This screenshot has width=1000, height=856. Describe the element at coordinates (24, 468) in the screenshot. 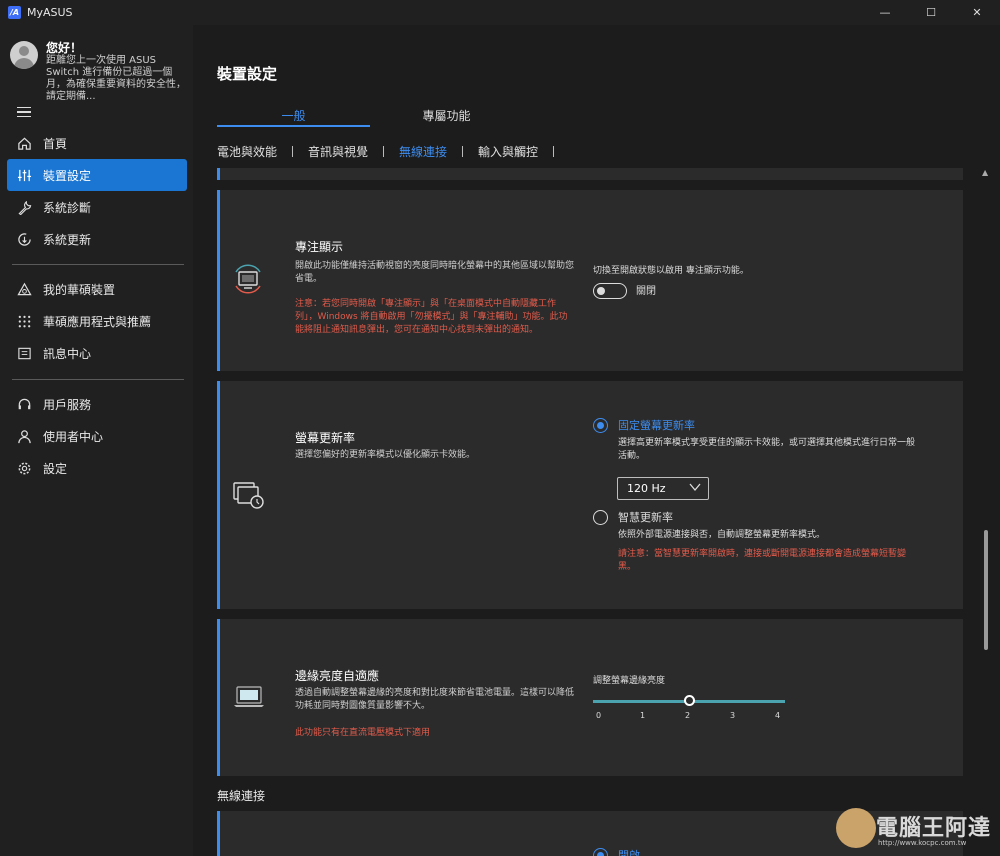

I see `gear-icon` at that location.